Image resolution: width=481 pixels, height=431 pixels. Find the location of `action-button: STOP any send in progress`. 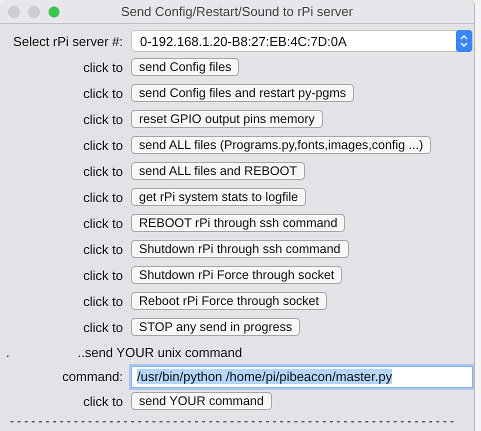

action-button: STOP any send in progress is located at coordinates (215, 327).